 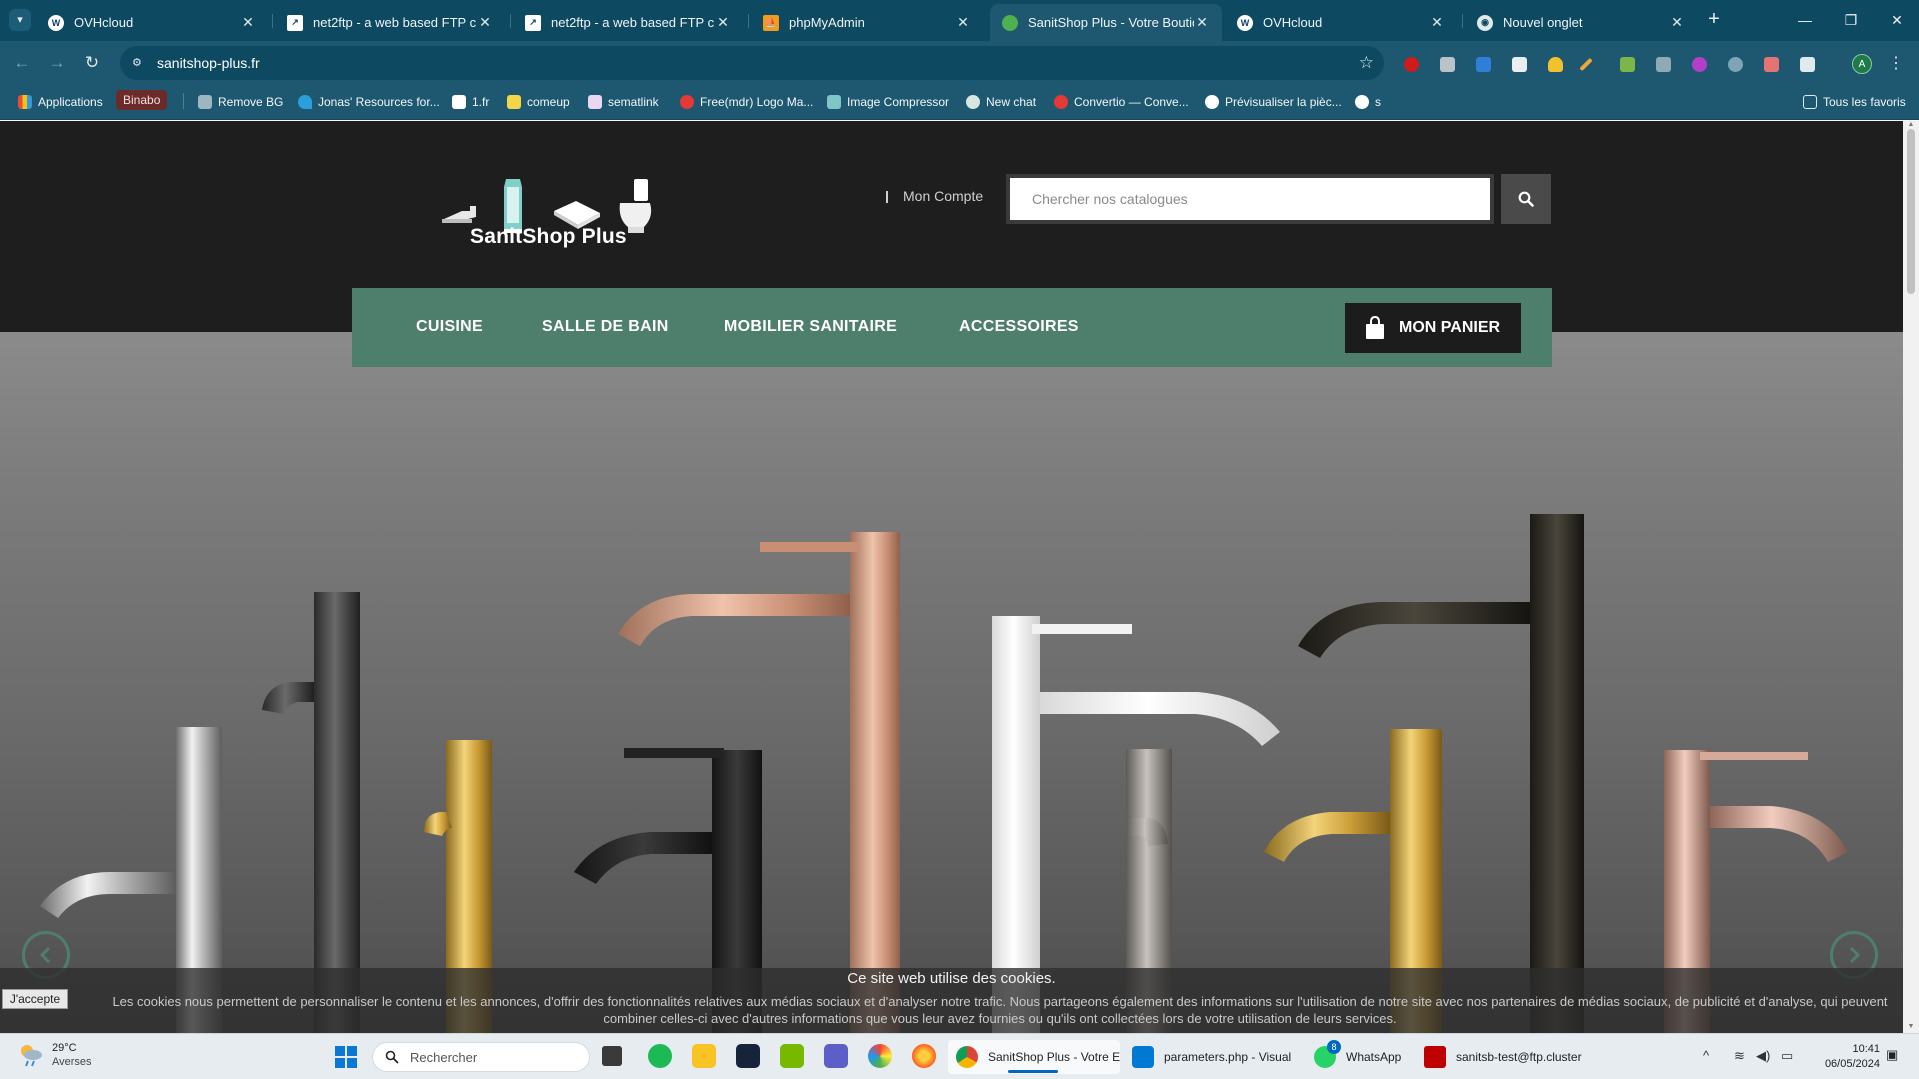 What do you see at coordinates (1106, 22) in the screenshot?
I see `tab-sanitshop: SanitShop Plus - Votre Boutiqu ✕` at bounding box center [1106, 22].